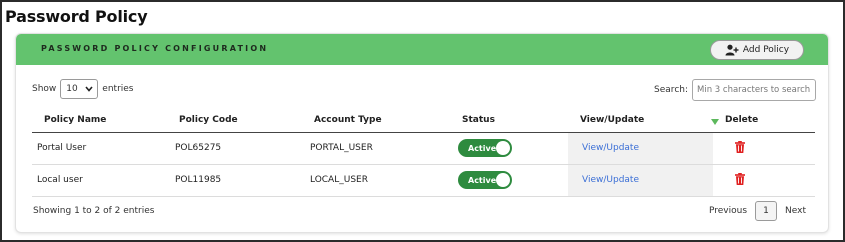  I want to click on entries-control: Show 10 entries, so click(83, 89).